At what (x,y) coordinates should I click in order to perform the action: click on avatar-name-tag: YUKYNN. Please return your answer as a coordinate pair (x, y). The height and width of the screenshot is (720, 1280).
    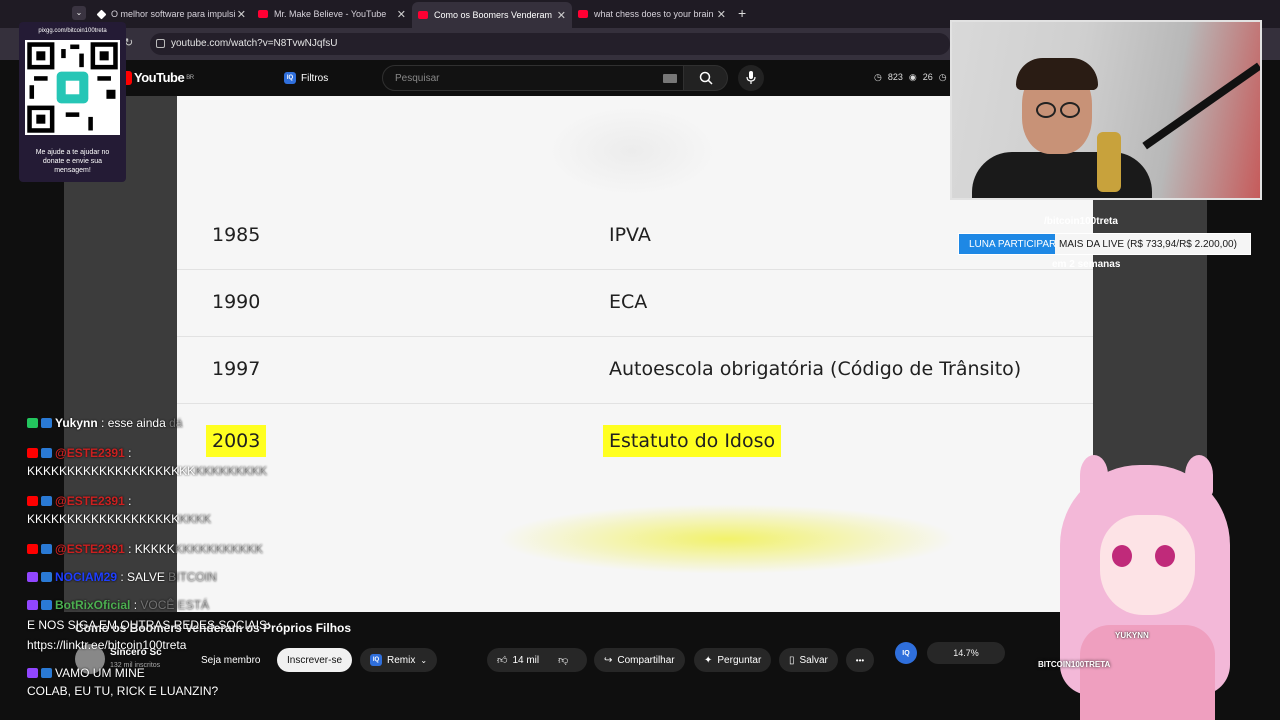
    Looking at the image, I should click on (1132, 635).